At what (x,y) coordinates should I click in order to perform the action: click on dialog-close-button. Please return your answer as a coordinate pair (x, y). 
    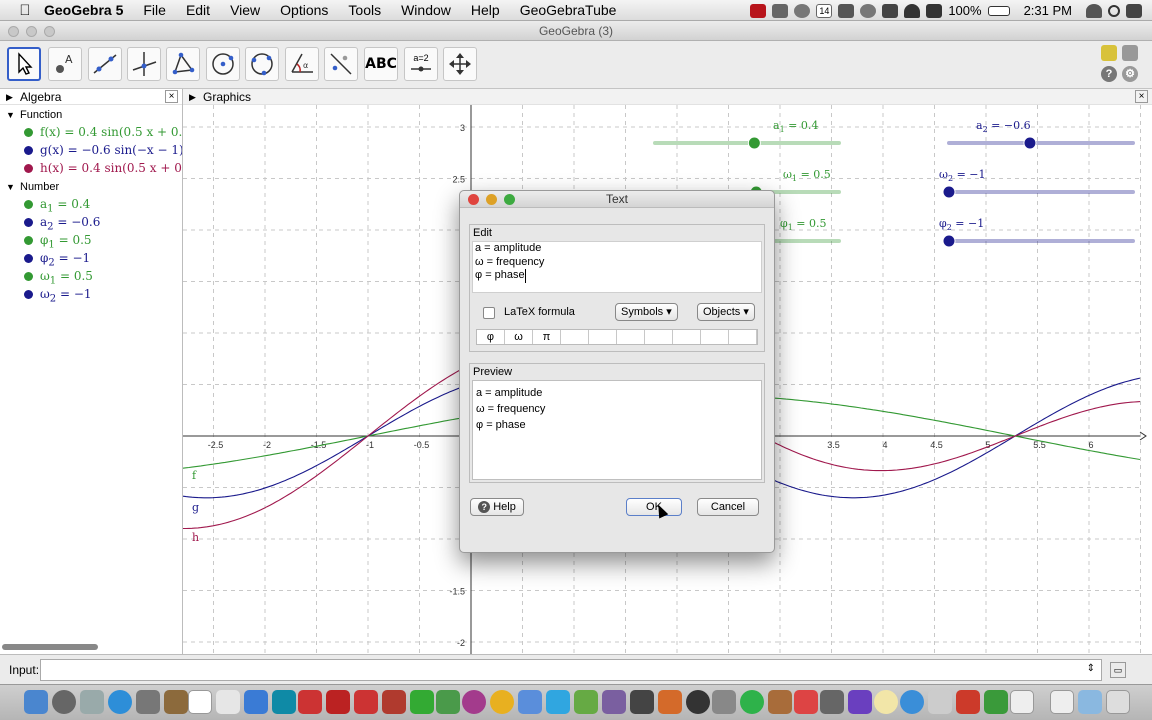
    Looking at the image, I should click on (473, 199).